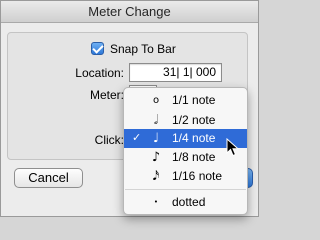  Describe the element at coordinates (185, 100) in the screenshot. I see `menu-item-whole-note: o 1/1 note` at that location.